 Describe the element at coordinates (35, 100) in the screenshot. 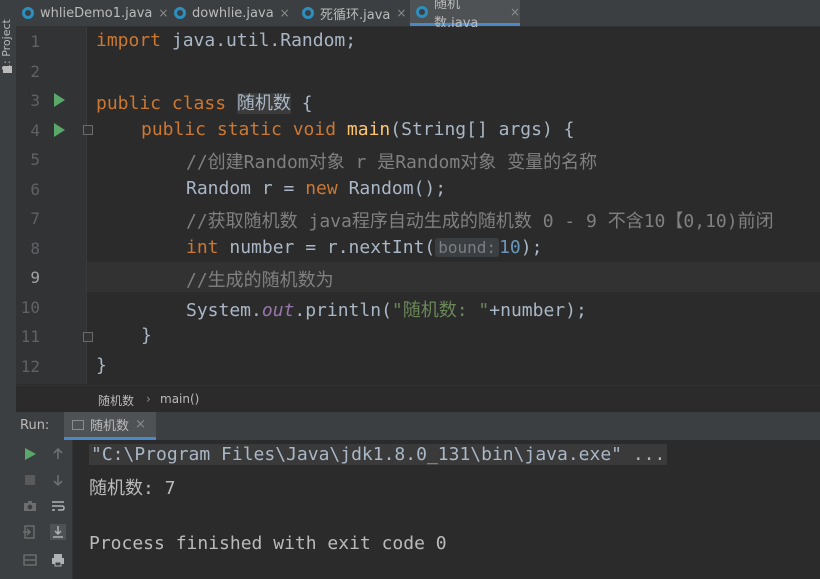

I see `line-number: 3` at that location.